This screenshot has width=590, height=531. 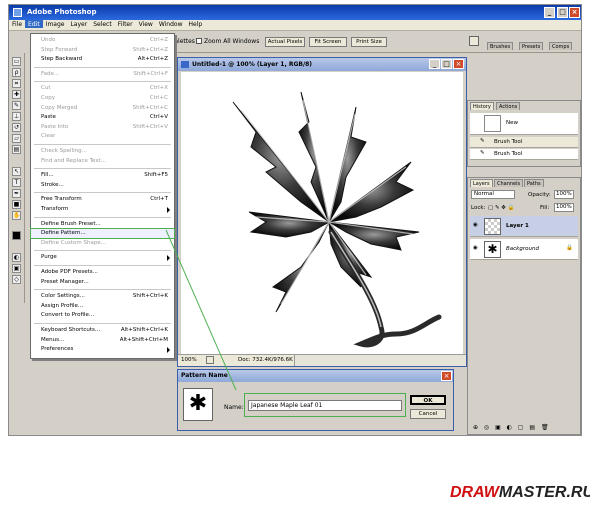 I want to click on brand-part-1: DRAW, so click(x=474, y=492).